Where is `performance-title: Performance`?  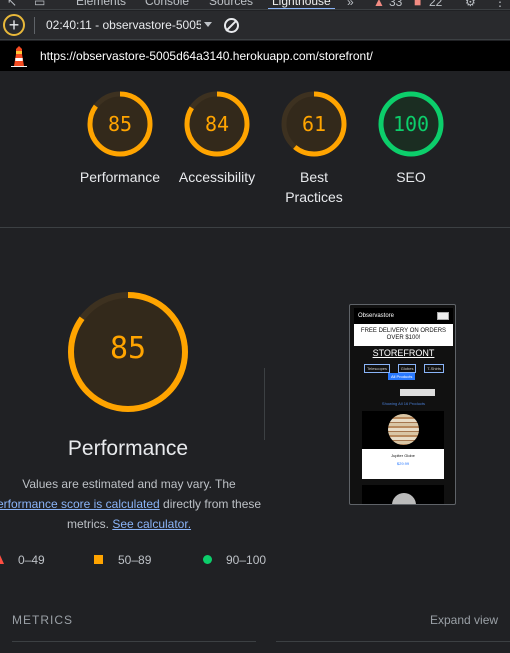 performance-title: Performance is located at coordinates (128, 448).